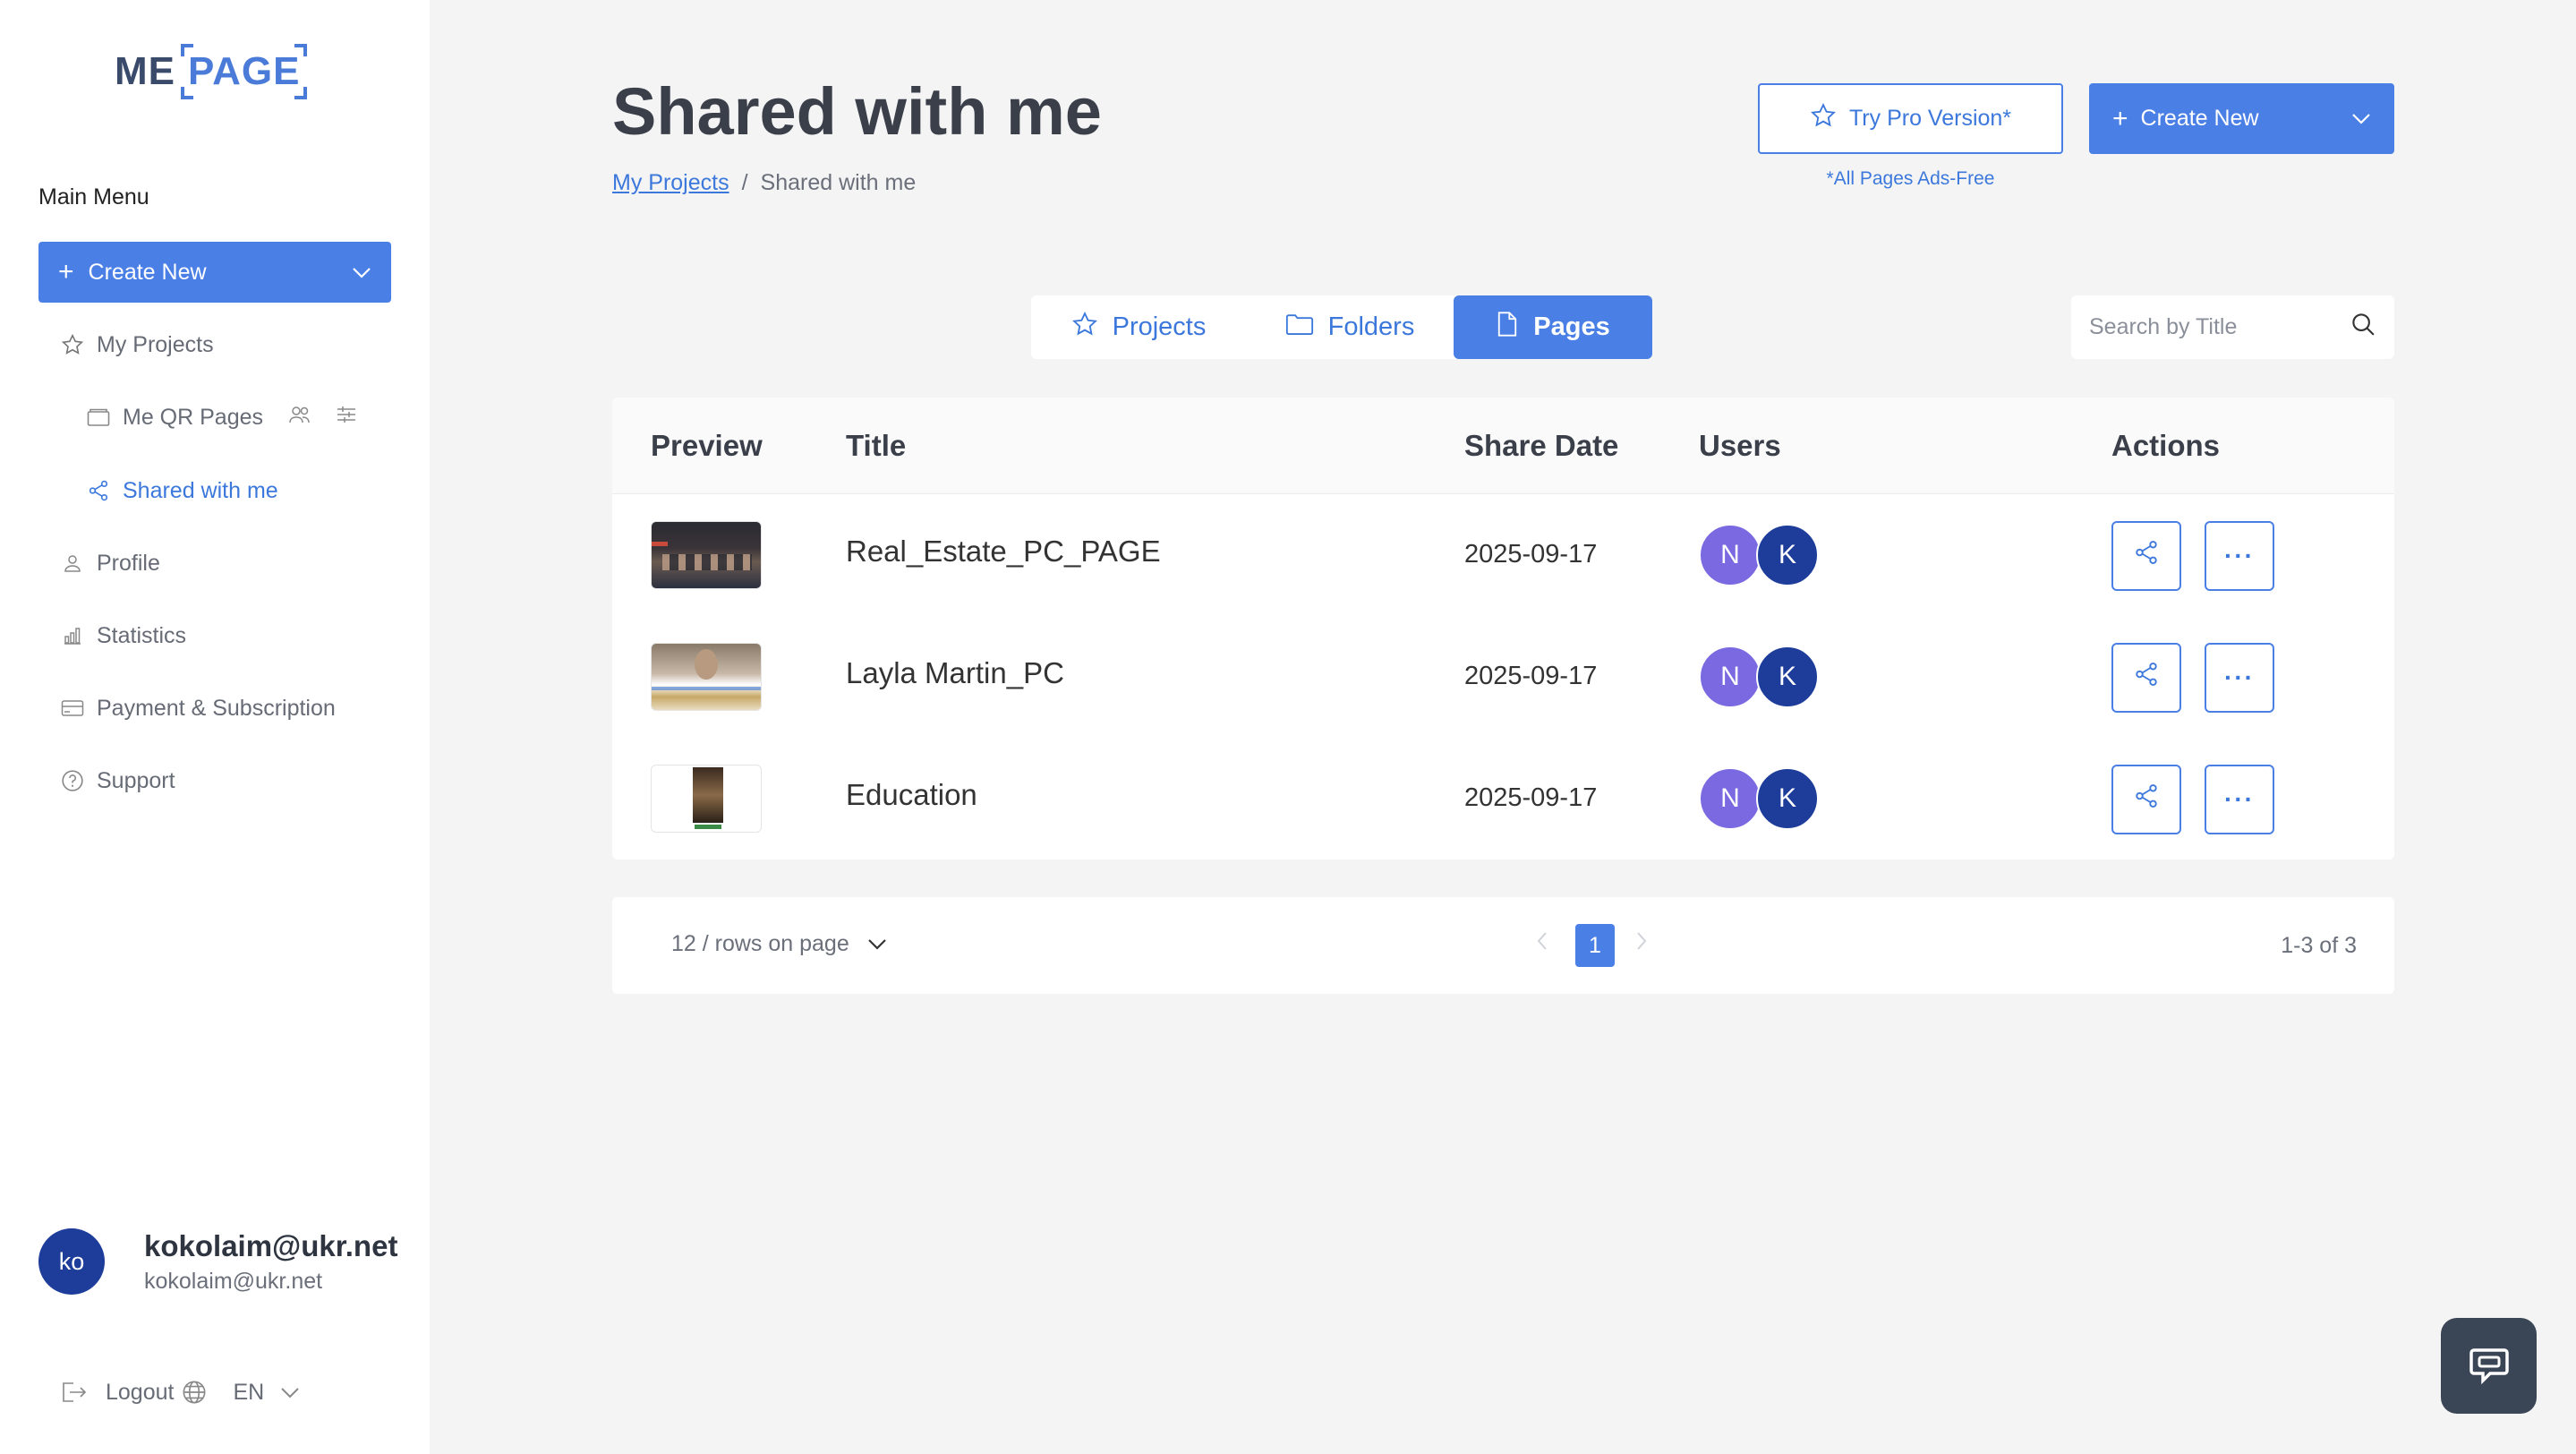 The width and height of the screenshot is (2576, 1454). I want to click on globe-icon, so click(194, 1392).